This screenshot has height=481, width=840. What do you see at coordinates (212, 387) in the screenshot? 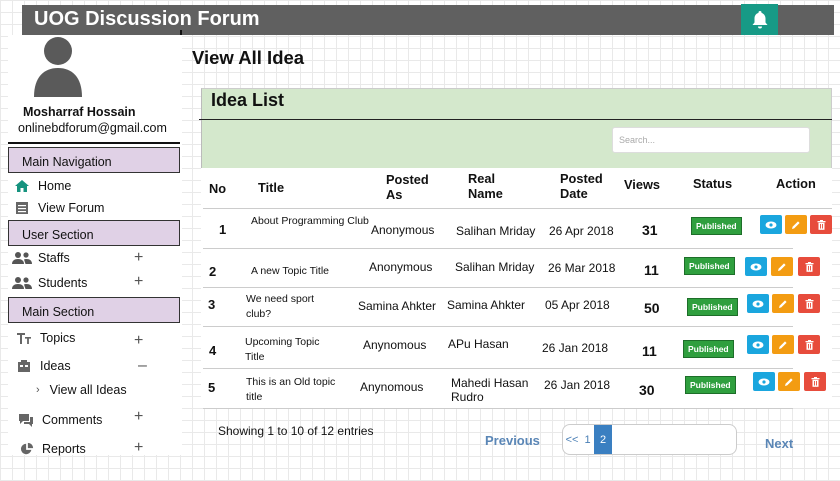
I see `cell-no: 5` at bounding box center [212, 387].